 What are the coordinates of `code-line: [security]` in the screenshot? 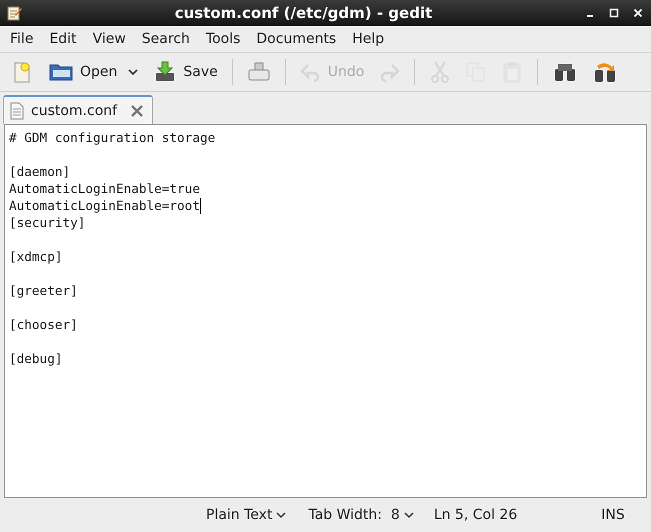 It's located at (47, 222).